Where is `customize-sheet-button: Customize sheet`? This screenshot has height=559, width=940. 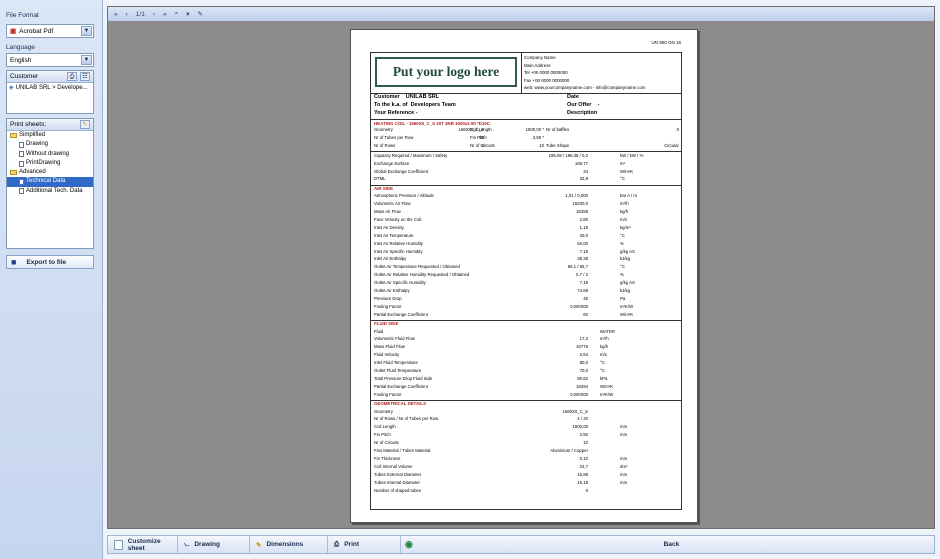
customize-sheet-button: Customize sheet is located at coordinates (143, 544).